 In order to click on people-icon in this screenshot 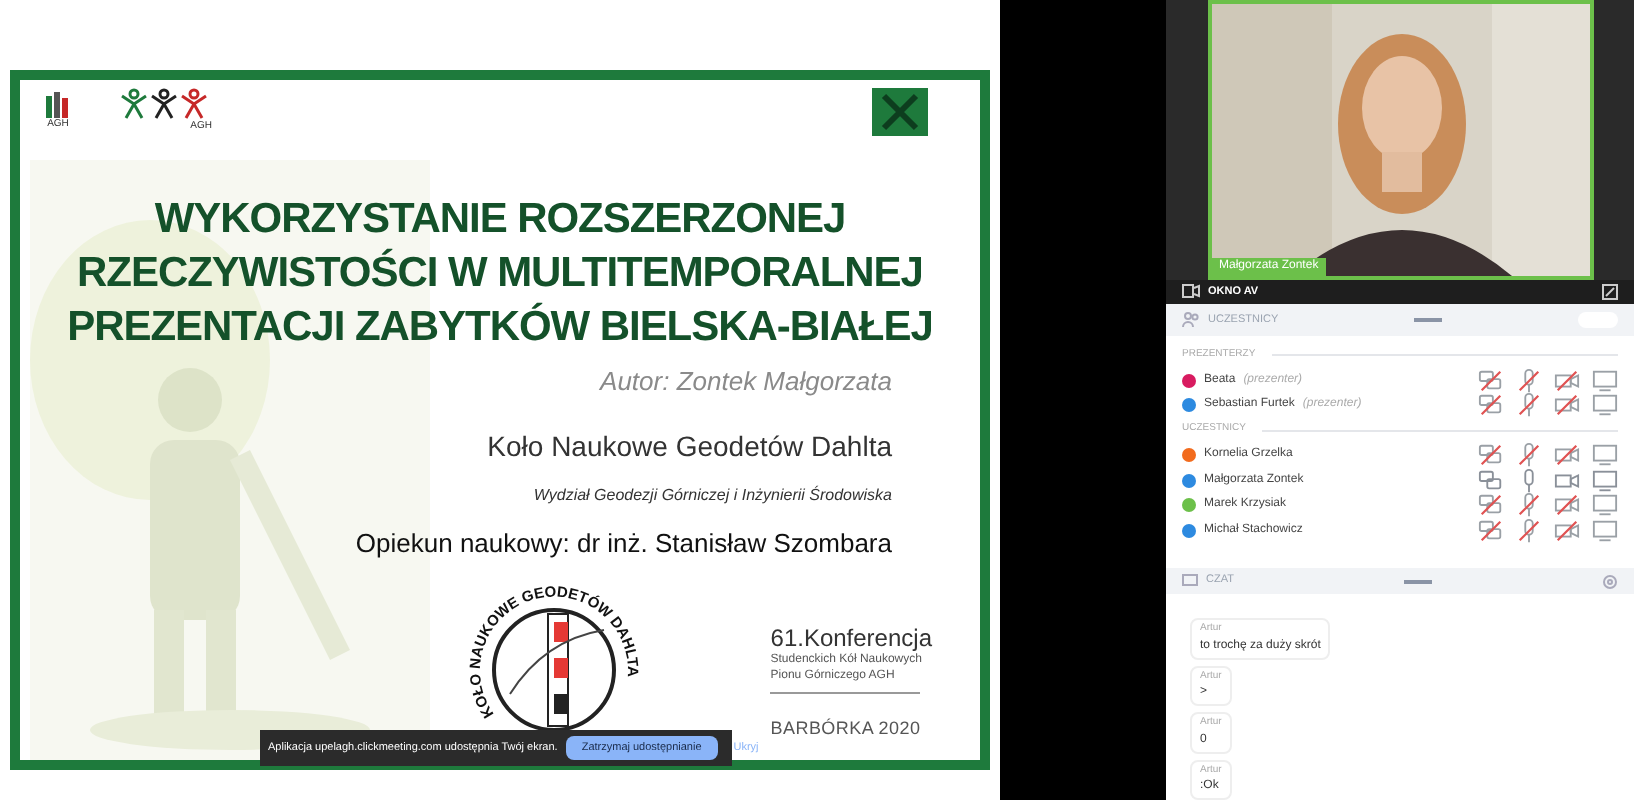, I will do `click(1191, 319)`.